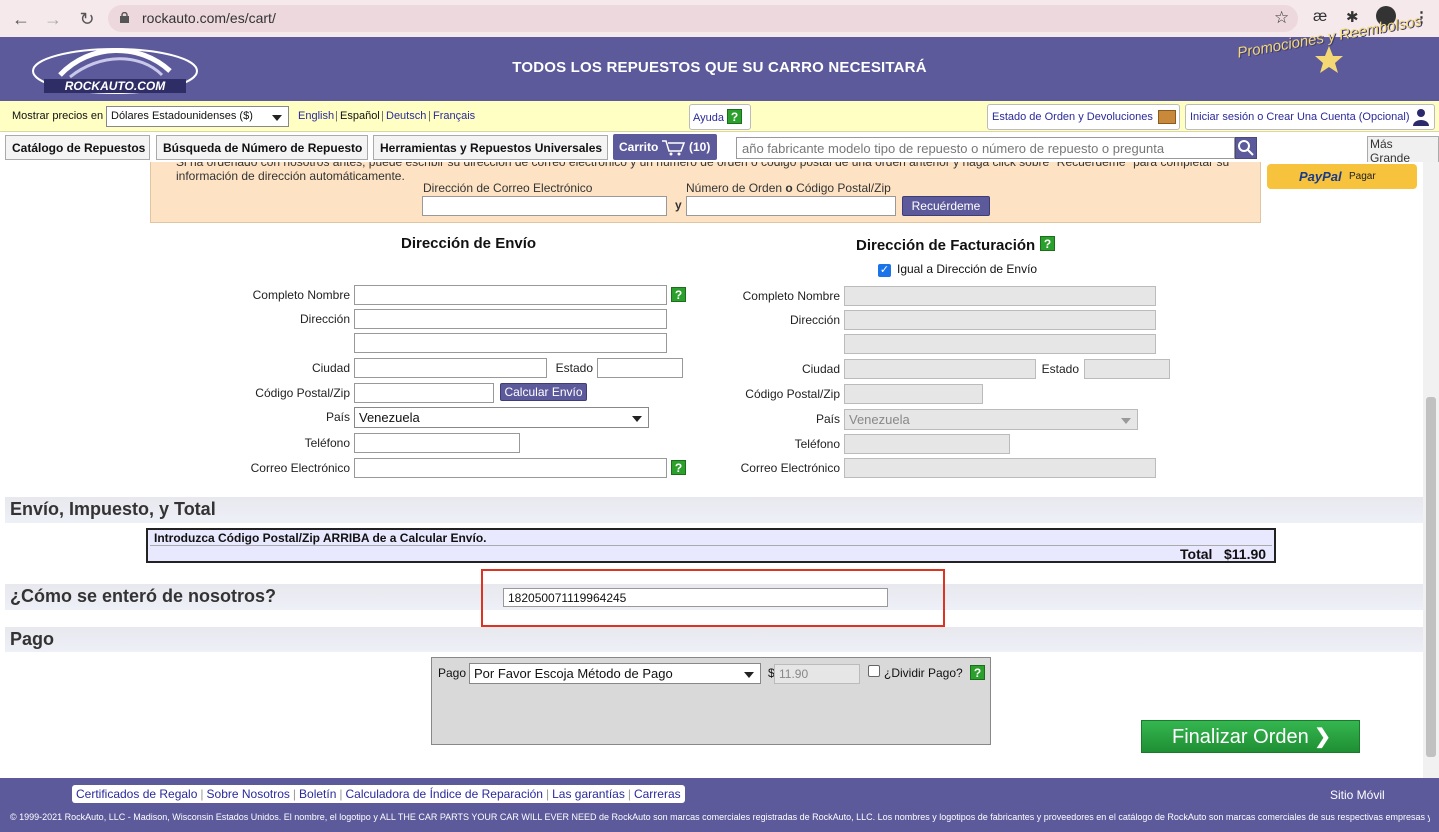  I want to click on bill-name-input, so click(1000, 296).